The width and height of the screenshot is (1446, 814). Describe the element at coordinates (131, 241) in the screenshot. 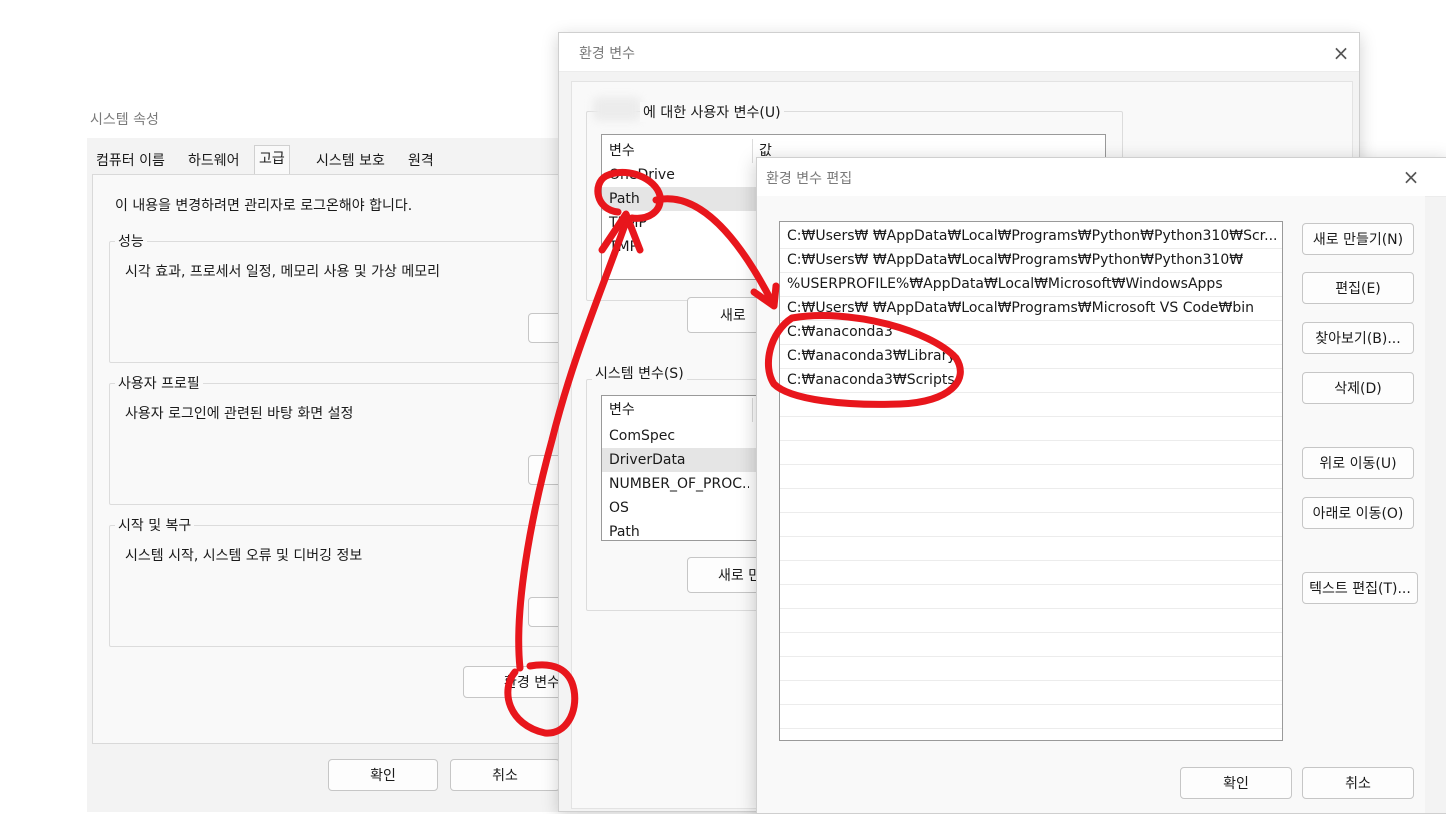

I see `performance-label: 성능` at that location.